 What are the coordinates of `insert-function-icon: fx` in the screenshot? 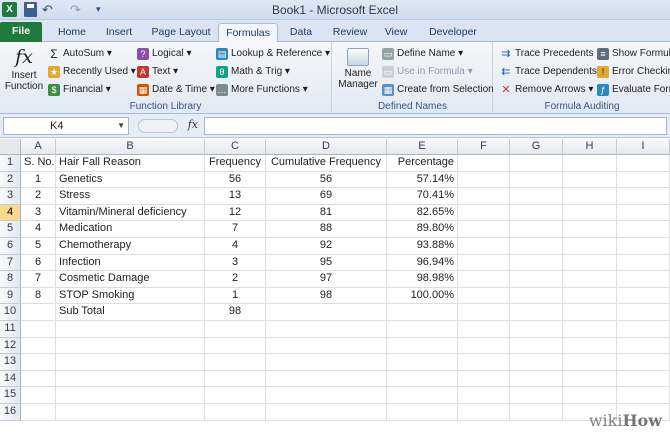 It's located at (193, 124).